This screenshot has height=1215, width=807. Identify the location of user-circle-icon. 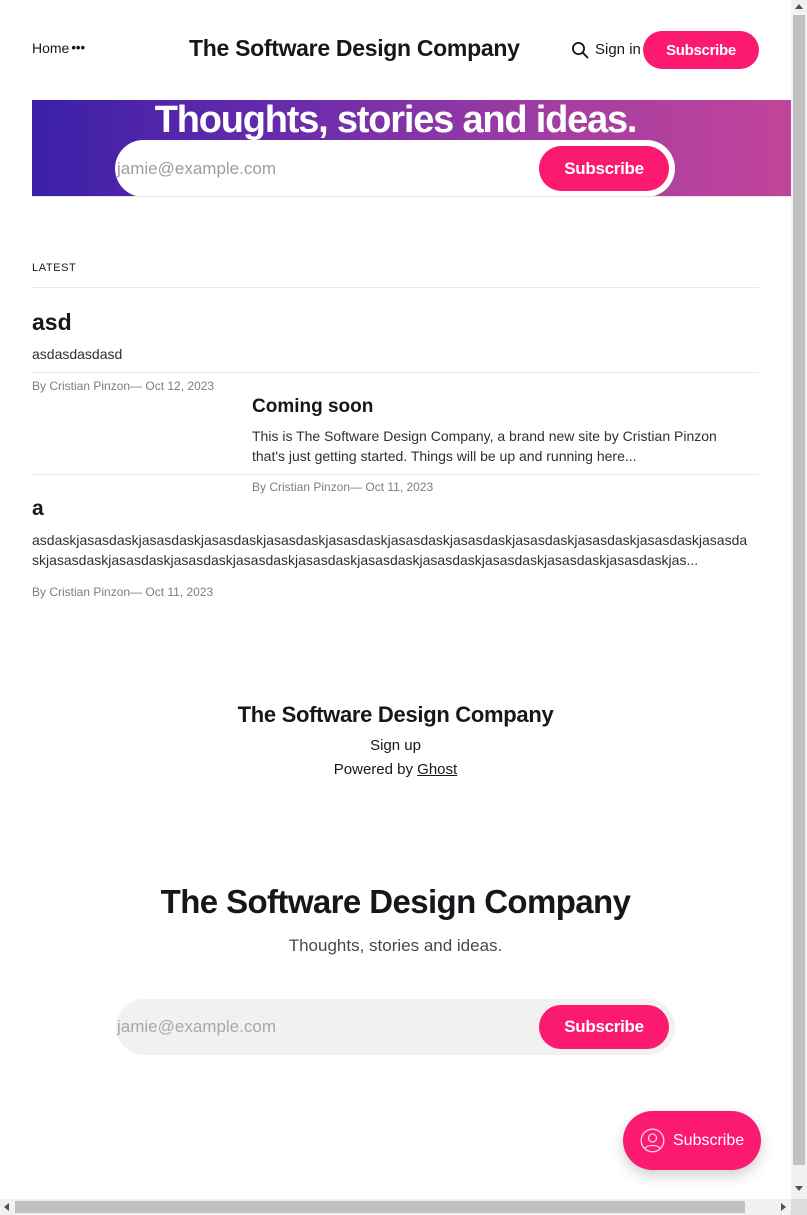
(652, 1140).